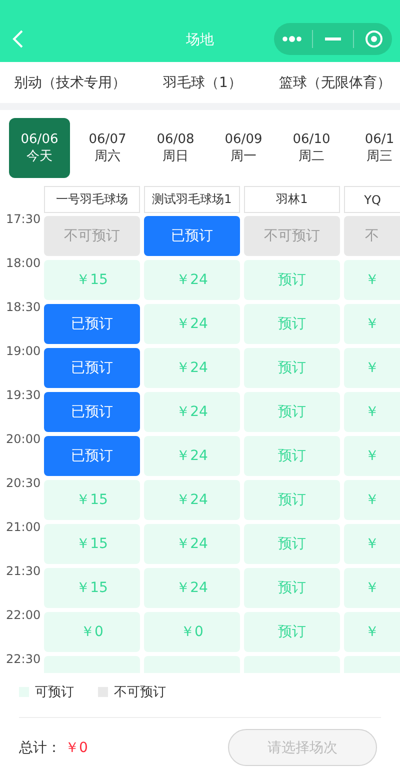  I want to click on category-tab: 羽毛球（1）, so click(202, 83).